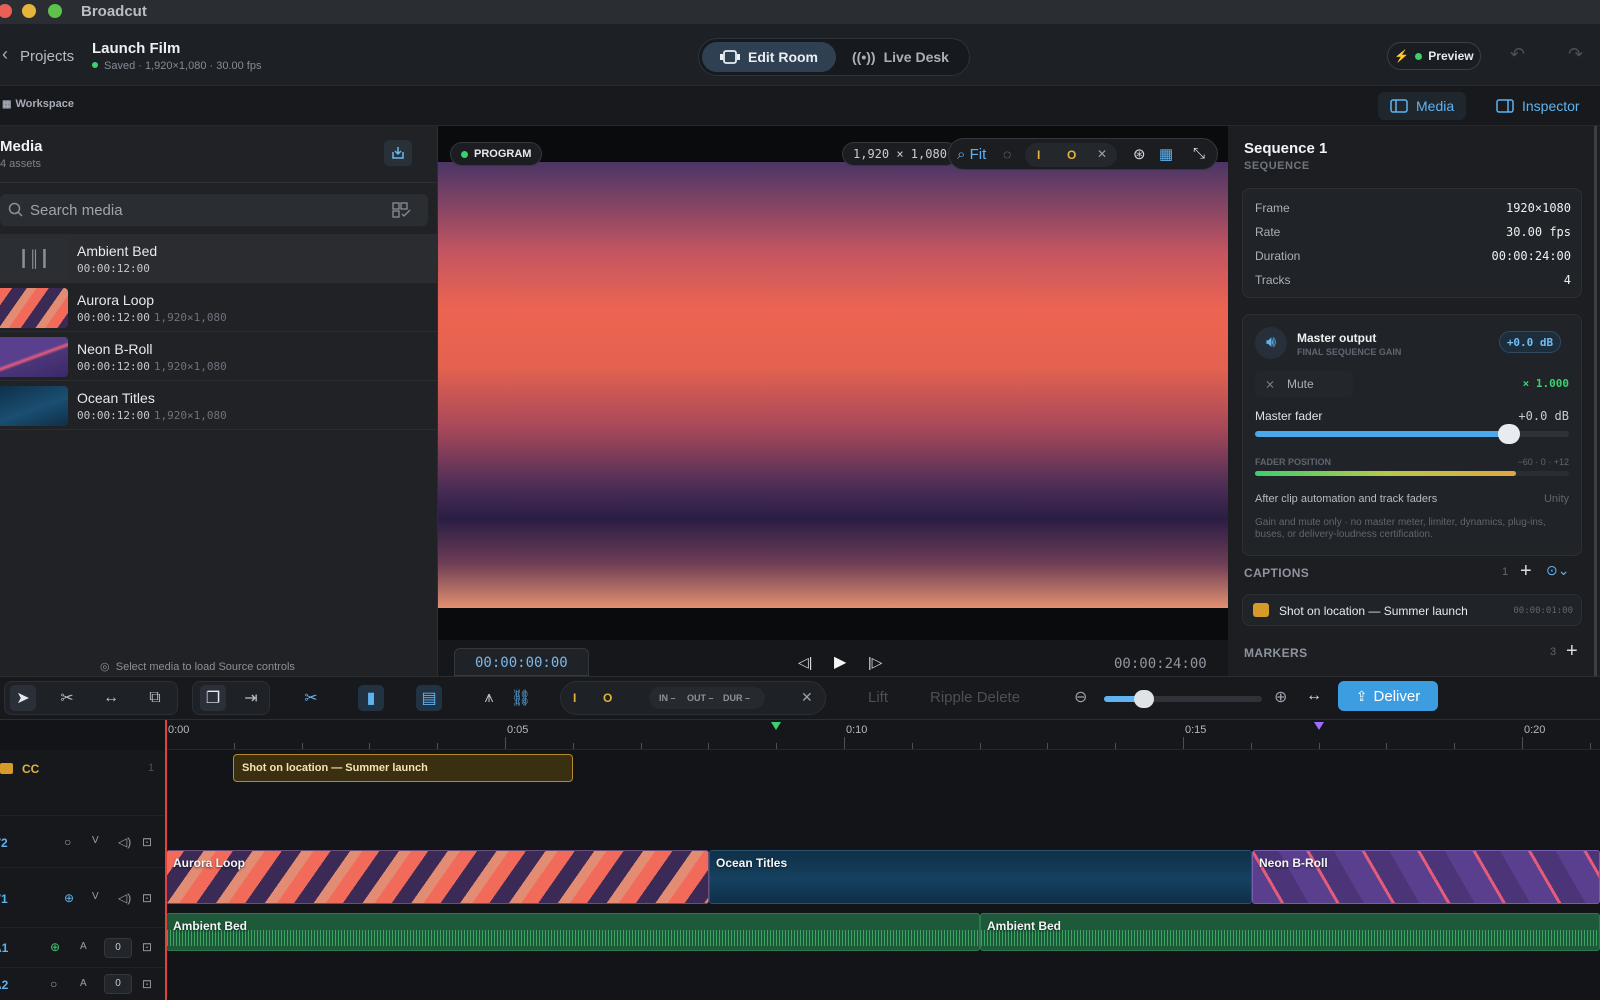 The width and height of the screenshot is (1600, 1000). What do you see at coordinates (1277, 166) in the screenshot?
I see `inspector-subtitle: SEQUENCE` at bounding box center [1277, 166].